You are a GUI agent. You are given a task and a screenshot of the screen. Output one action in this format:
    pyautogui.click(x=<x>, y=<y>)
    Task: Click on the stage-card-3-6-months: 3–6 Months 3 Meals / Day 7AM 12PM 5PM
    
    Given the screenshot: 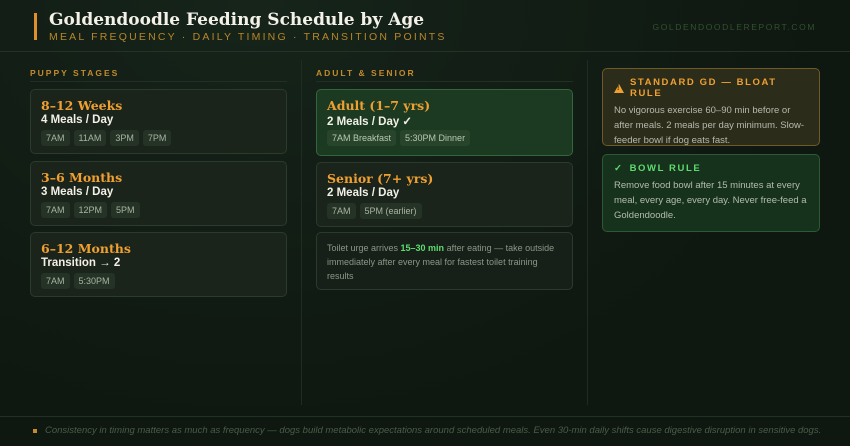 What is the action you would take?
    pyautogui.click(x=158, y=193)
    